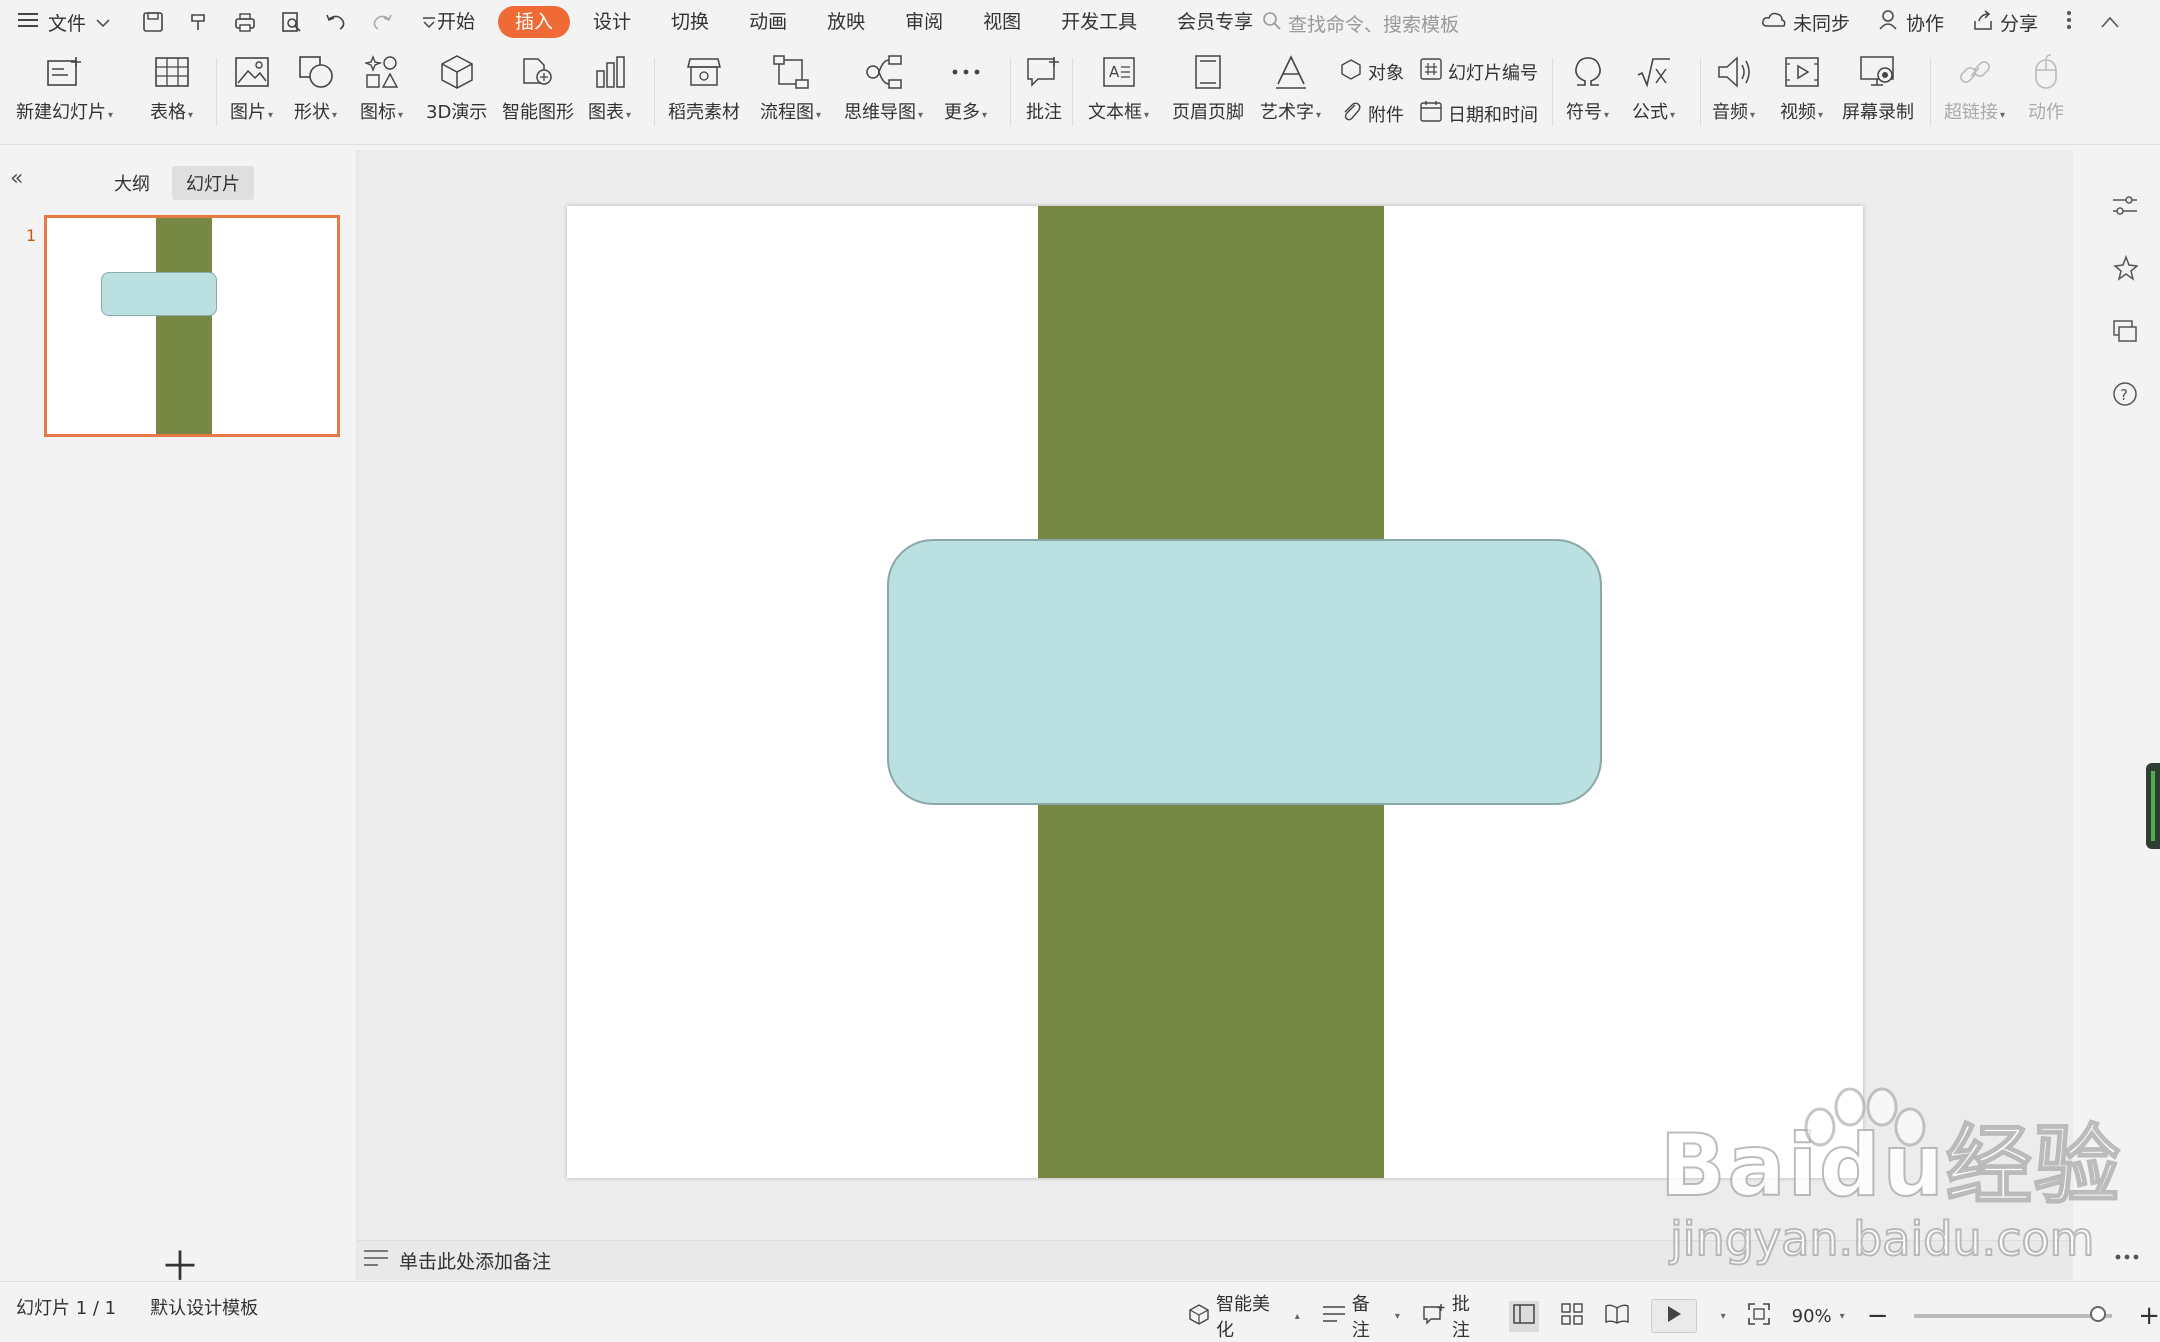 This screenshot has width=2160, height=1342. Describe the element at coordinates (768, 22) in the screenshot. I see `tab-animations: 动画` at that location.